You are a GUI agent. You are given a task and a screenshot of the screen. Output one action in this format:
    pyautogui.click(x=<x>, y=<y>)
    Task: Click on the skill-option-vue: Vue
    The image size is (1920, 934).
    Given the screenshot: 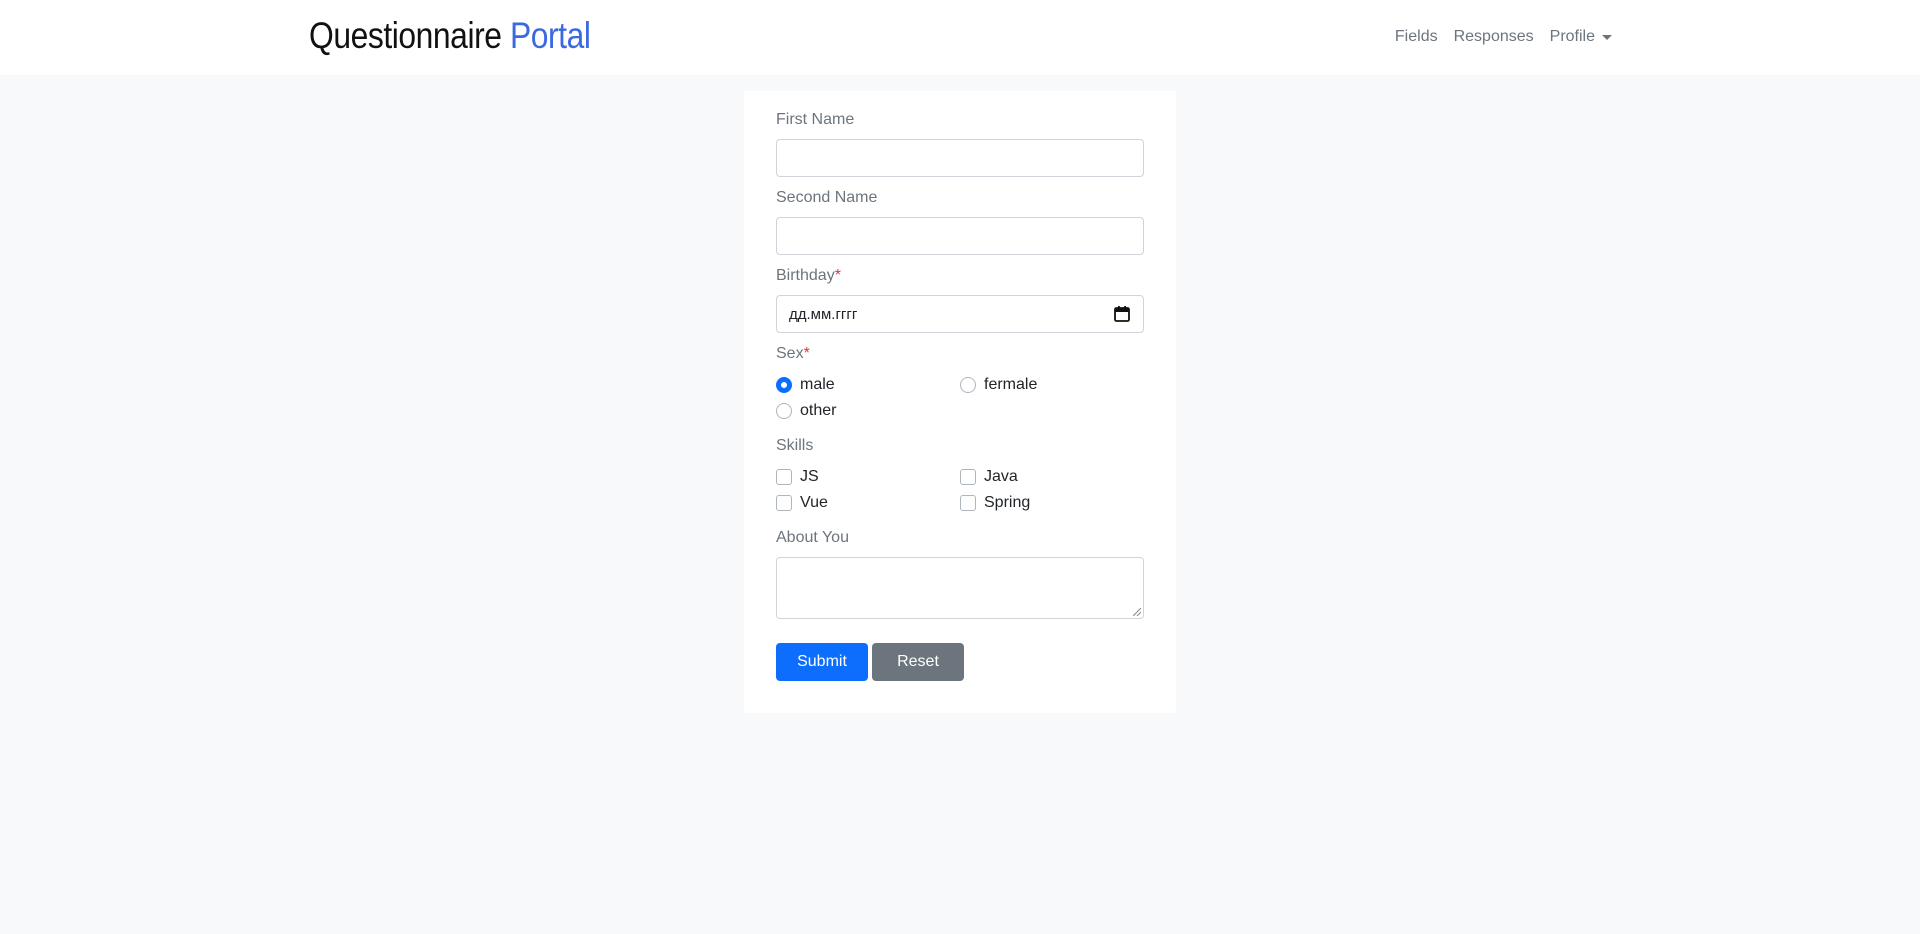 What is the action you would take?
    pyautogui.click(x=802, y=503)
    